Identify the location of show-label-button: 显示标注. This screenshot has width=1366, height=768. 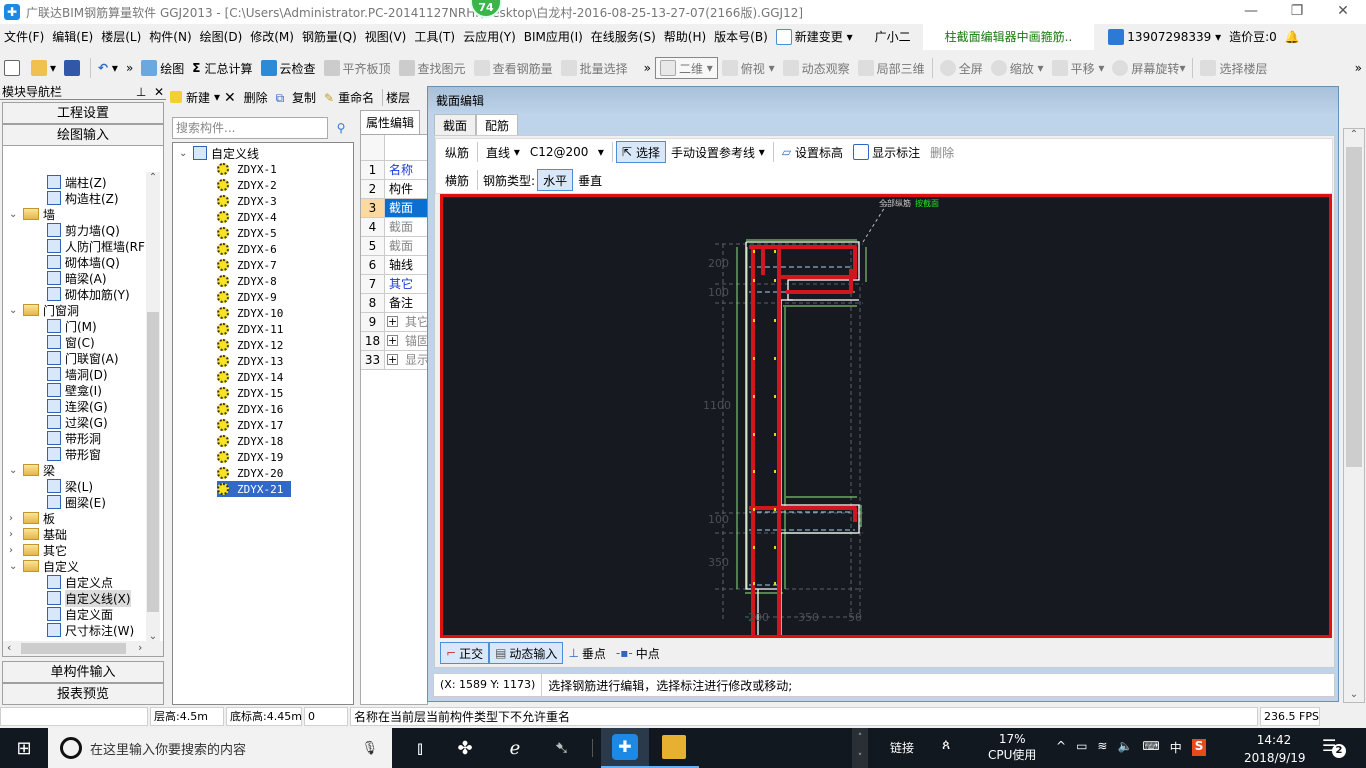
(886, 152).